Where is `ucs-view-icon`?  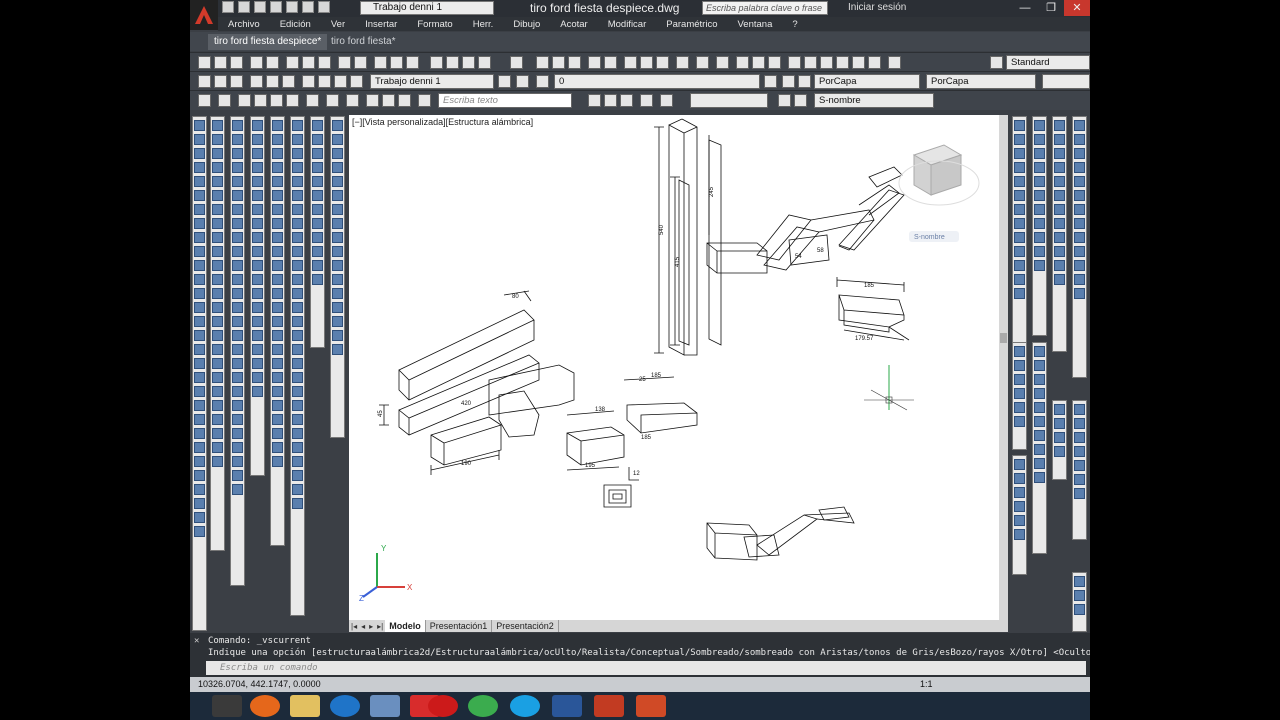 ucs-view-icon is located at coordinates (337, 349).